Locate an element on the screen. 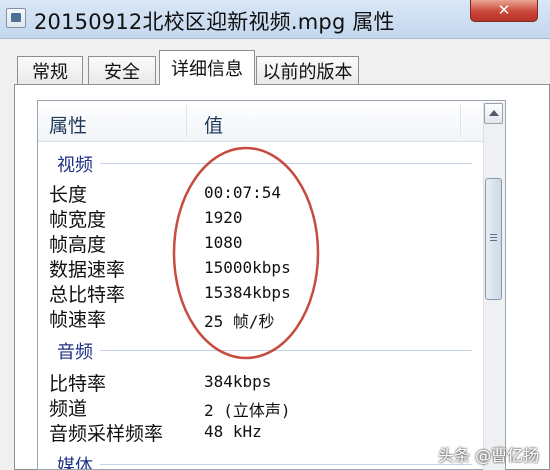 This screenshot has width=550, height=470. property-name: 帧速率 is located at coordinates (78, 320).